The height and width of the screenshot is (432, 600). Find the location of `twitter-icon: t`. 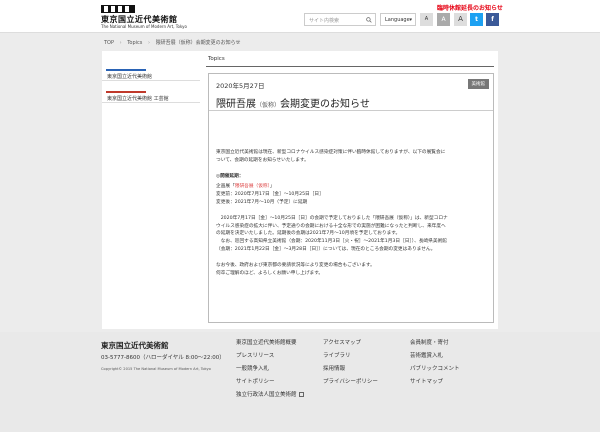

twitter-icon: t is located at coordinates (476, 19).